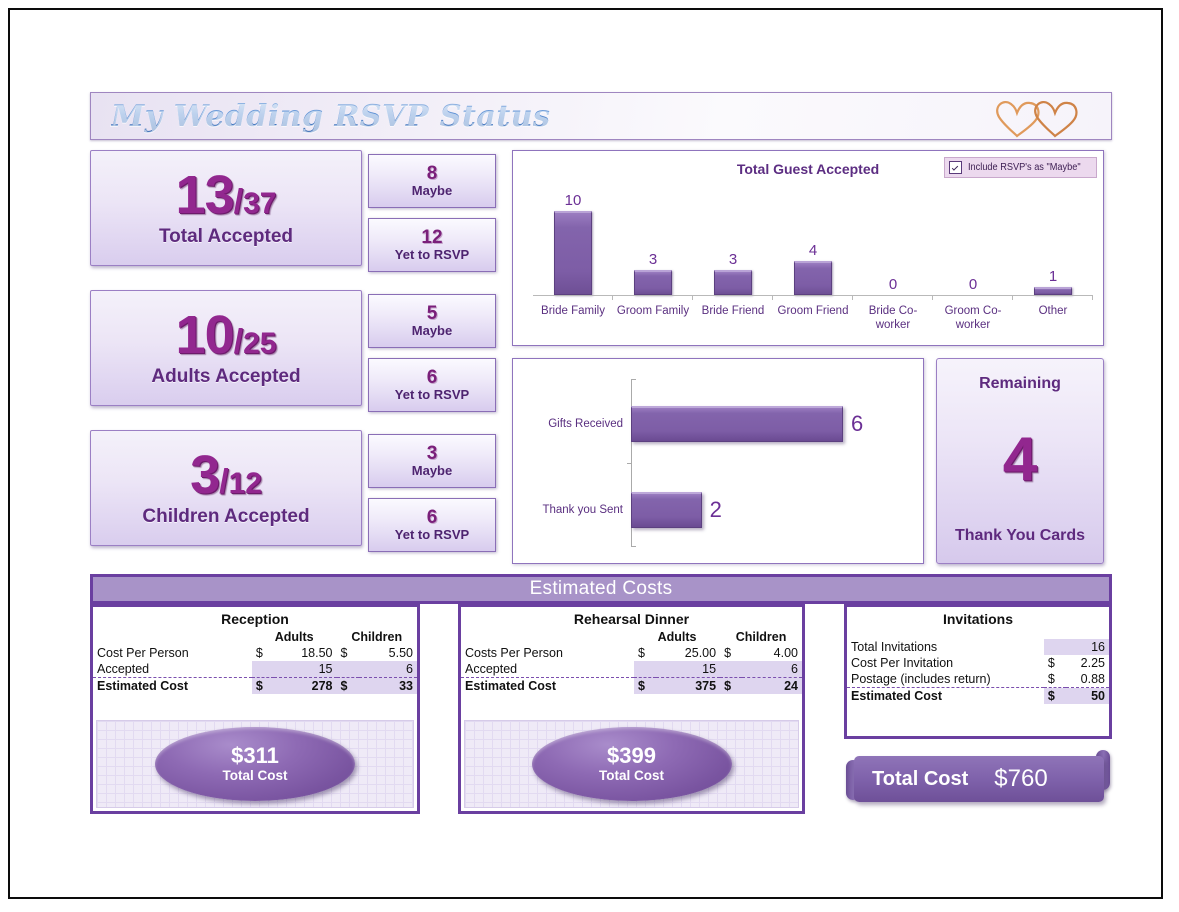 The width and height of the screenshot is (1179, 912). Describe the element at coordinates (432, 237) in the screenshot. I see `total-yet-to-rsvp-value: 12` at that location.